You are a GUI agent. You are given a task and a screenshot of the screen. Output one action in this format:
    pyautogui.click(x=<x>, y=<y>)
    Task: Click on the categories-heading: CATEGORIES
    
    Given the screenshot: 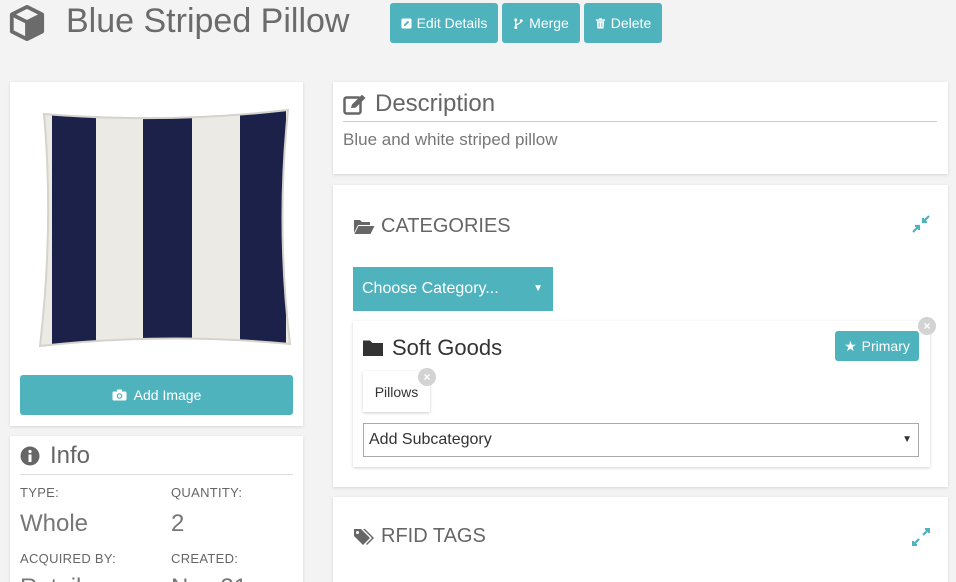 What is the action you would take?
    pyautogui.click(x=432, y=226)
    